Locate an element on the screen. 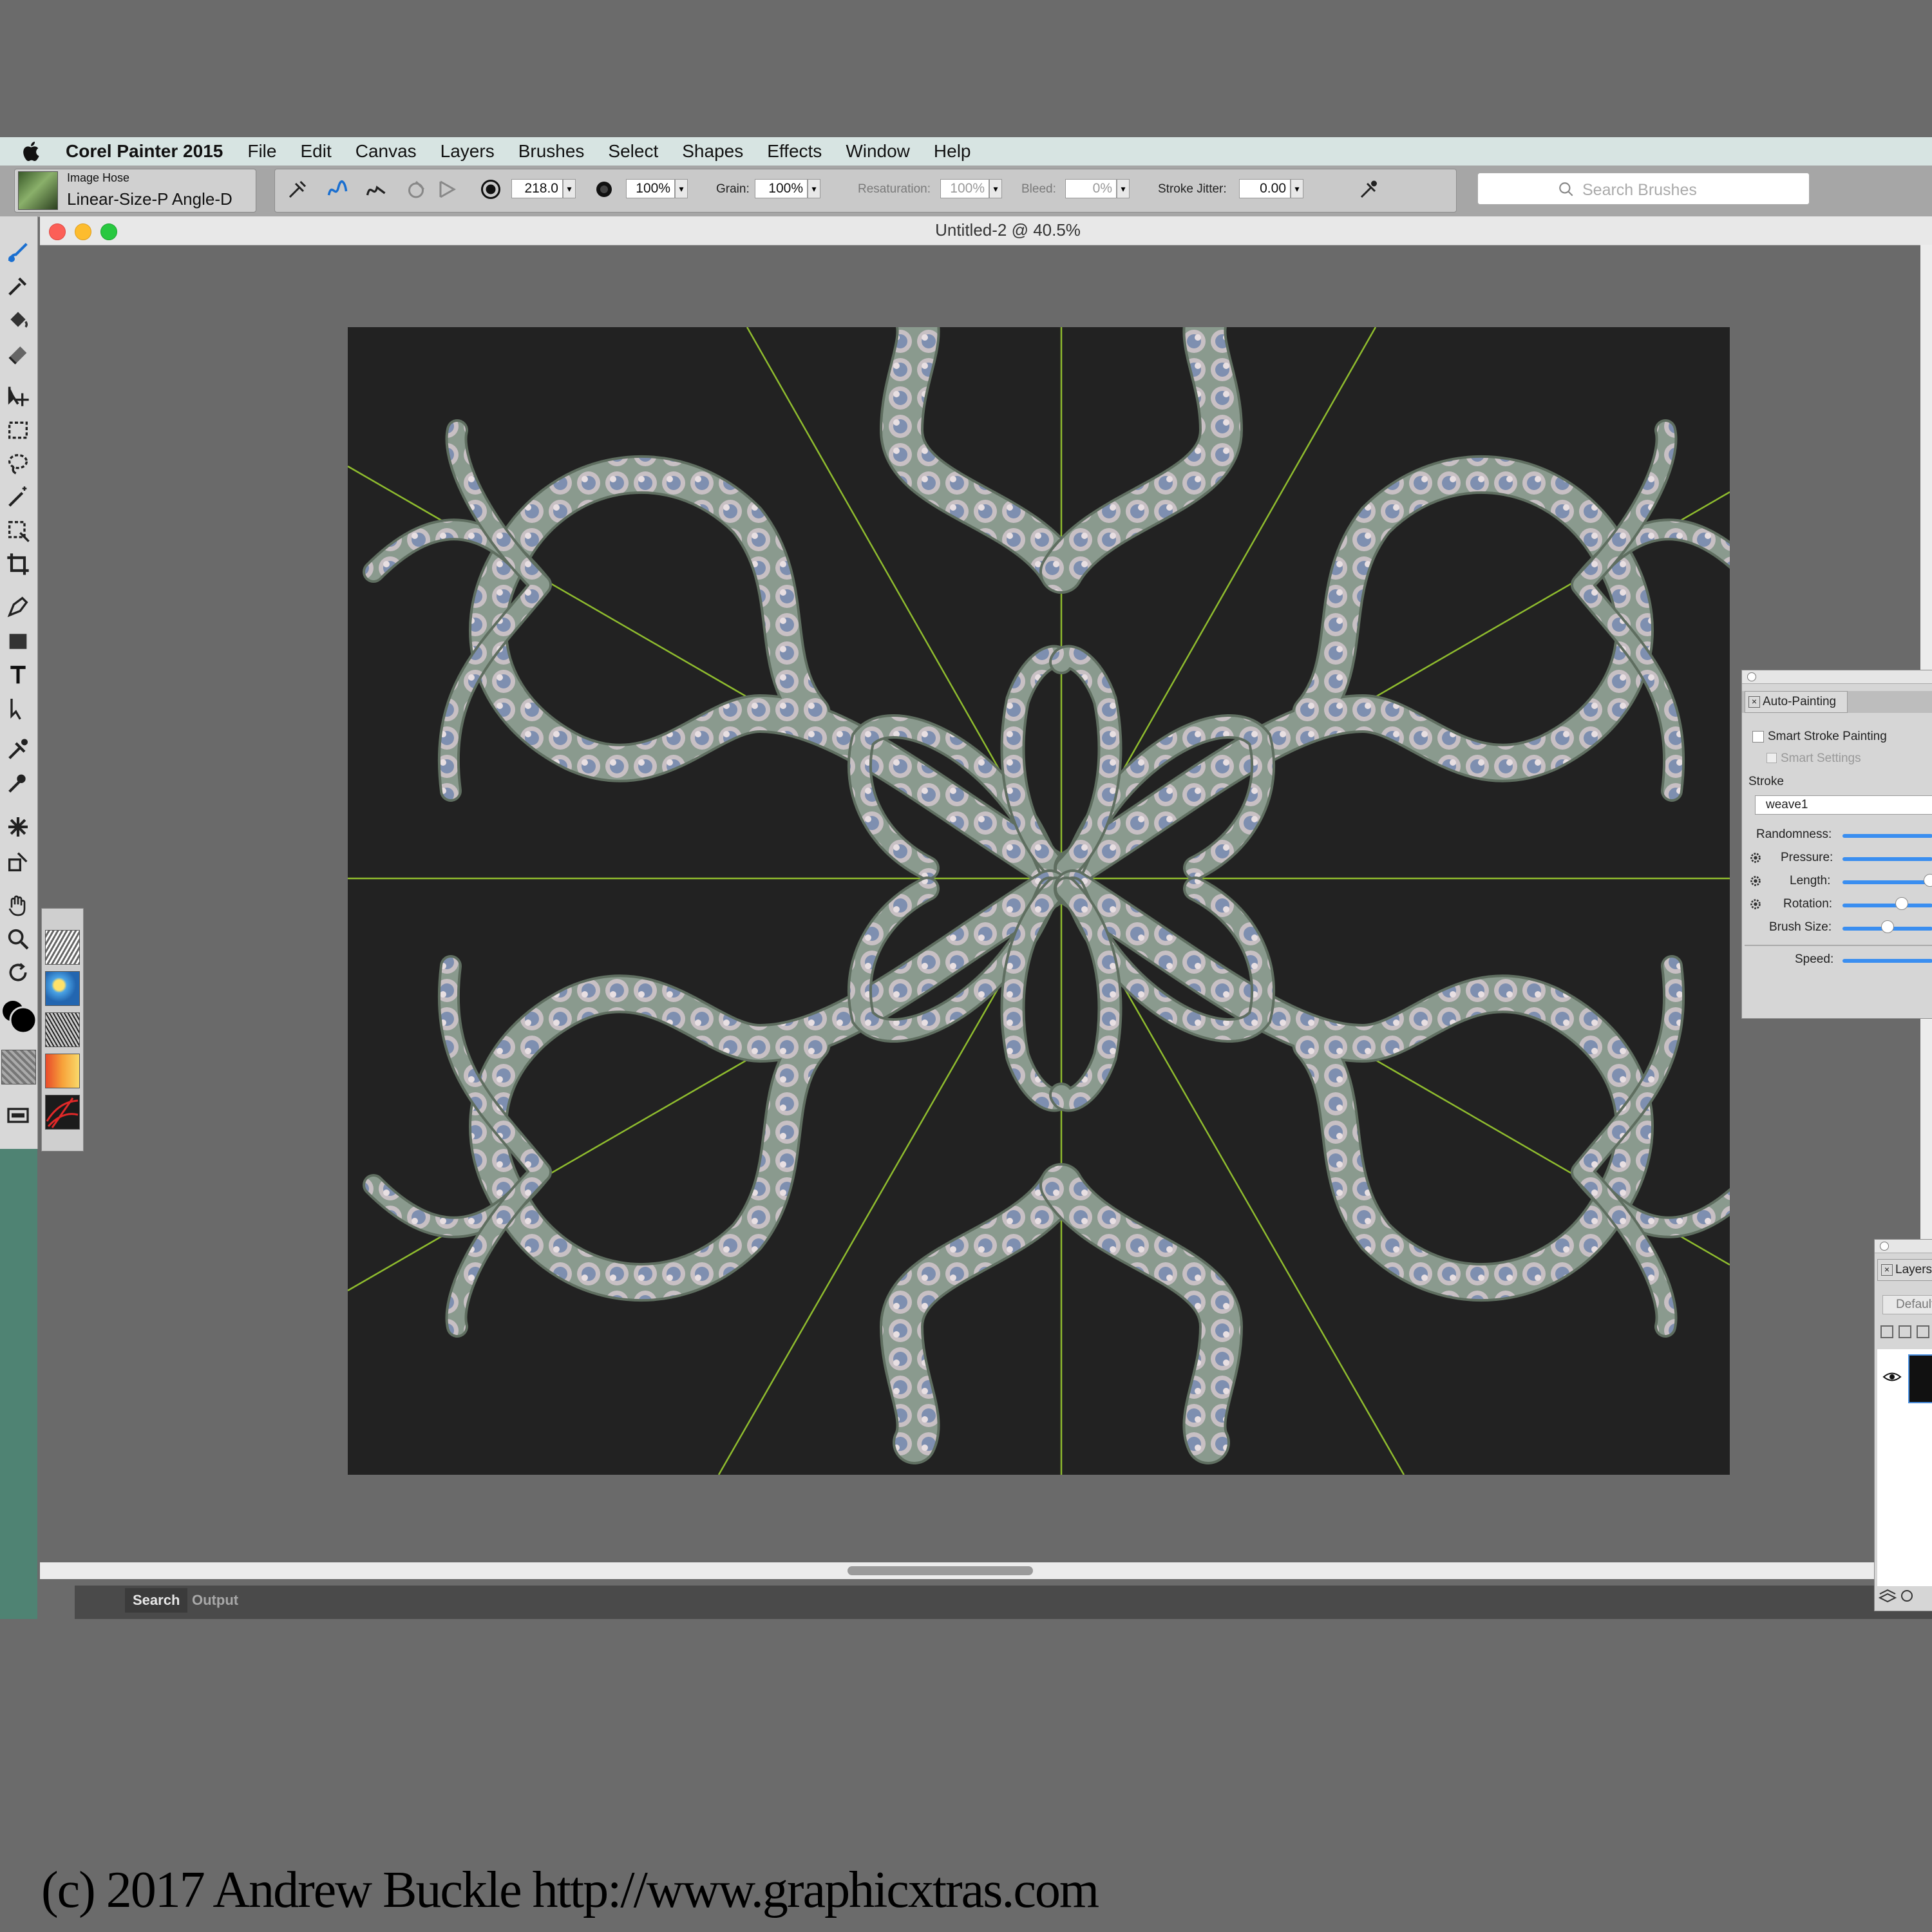 Image resolution: width=1932 pixels, height=1932 pixels. smart-stroke-checkbox is located at coordinates (1758, 737).